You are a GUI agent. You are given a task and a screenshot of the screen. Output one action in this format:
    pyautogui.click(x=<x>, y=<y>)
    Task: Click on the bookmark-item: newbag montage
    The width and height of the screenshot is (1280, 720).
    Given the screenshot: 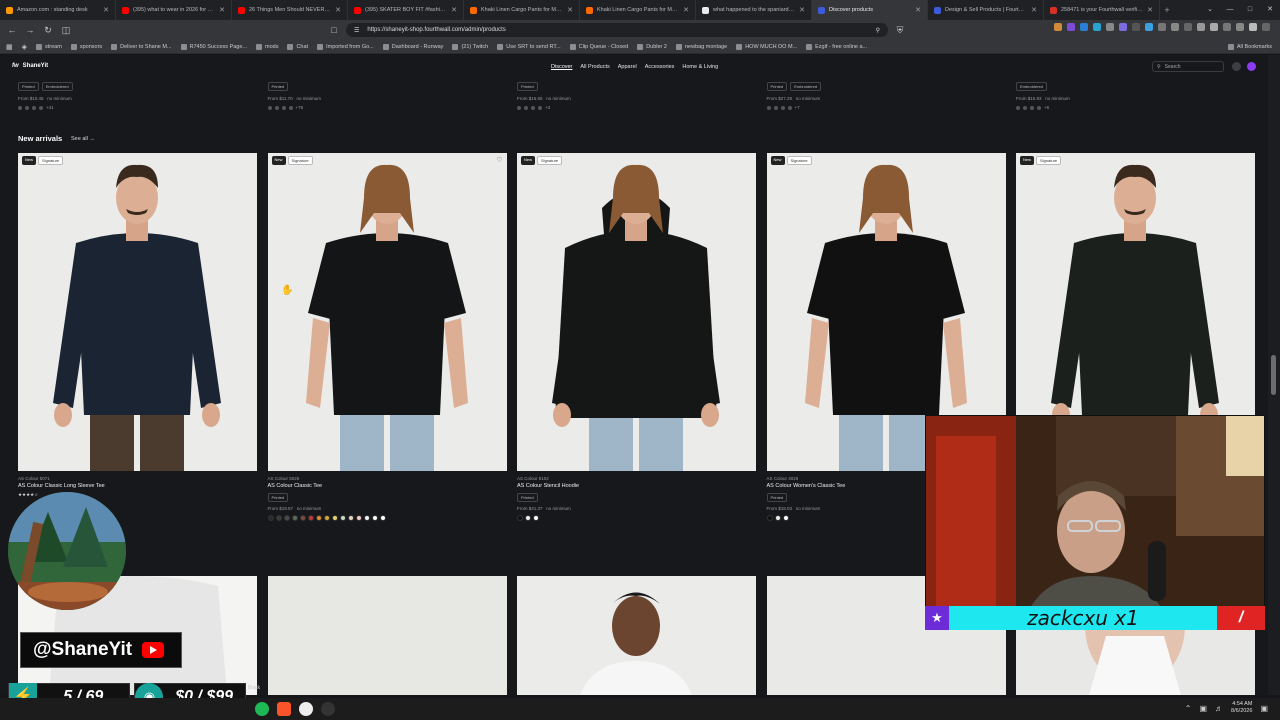 What is the action you would take?
    pyautogui.click(x=701, y=46)
    